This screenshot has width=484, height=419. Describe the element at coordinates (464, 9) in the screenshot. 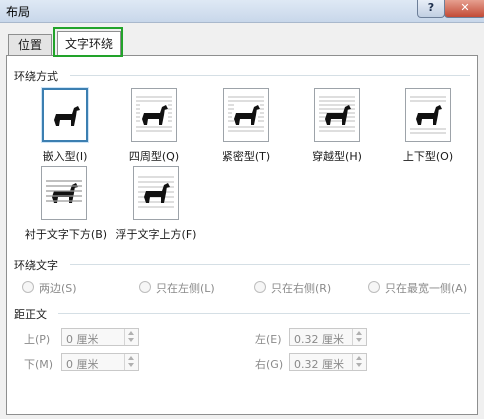

I see `close-button: ✕` at that location.